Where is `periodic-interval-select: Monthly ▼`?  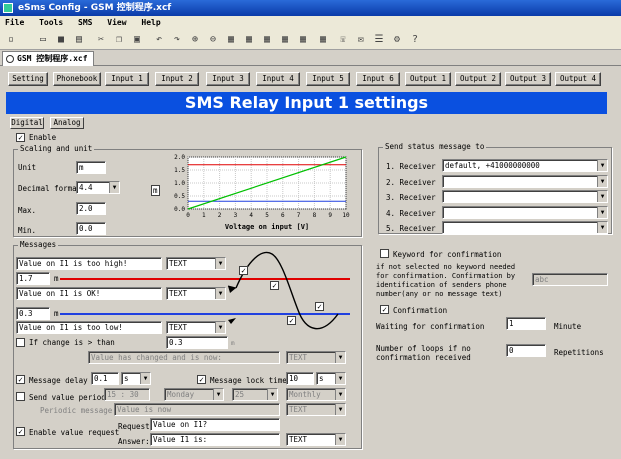
periodic-interval-select: Monthly ▼ is located at coordinates (316, 394).